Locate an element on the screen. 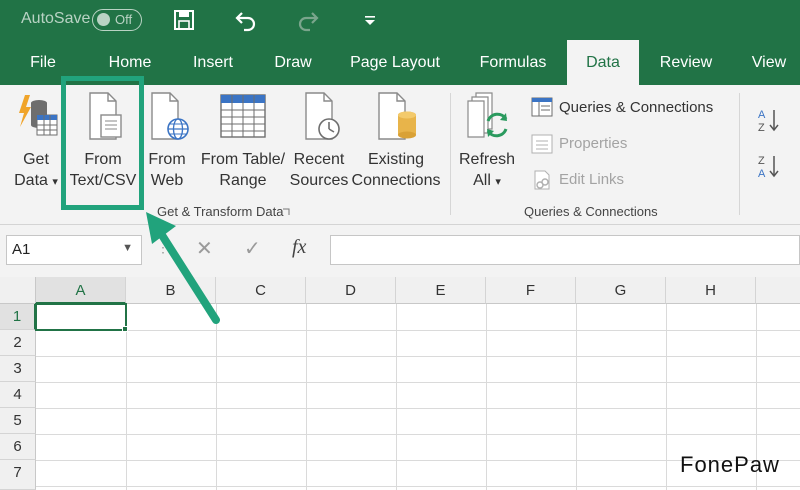 The height and width of the screenshot is (490, 800). column-header-a: A is located at coordinates (81, 290).